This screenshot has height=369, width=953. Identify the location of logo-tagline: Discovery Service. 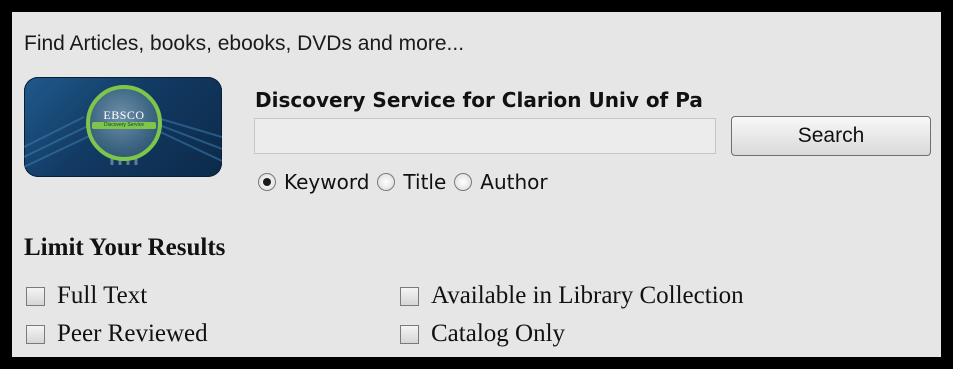
(123, 125).